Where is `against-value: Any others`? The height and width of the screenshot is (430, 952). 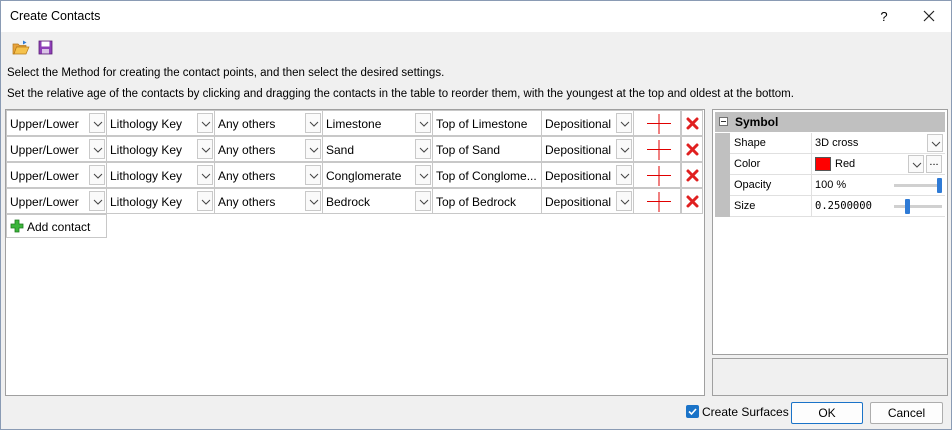
against-value: Any others is located at coordinates (247, 176).